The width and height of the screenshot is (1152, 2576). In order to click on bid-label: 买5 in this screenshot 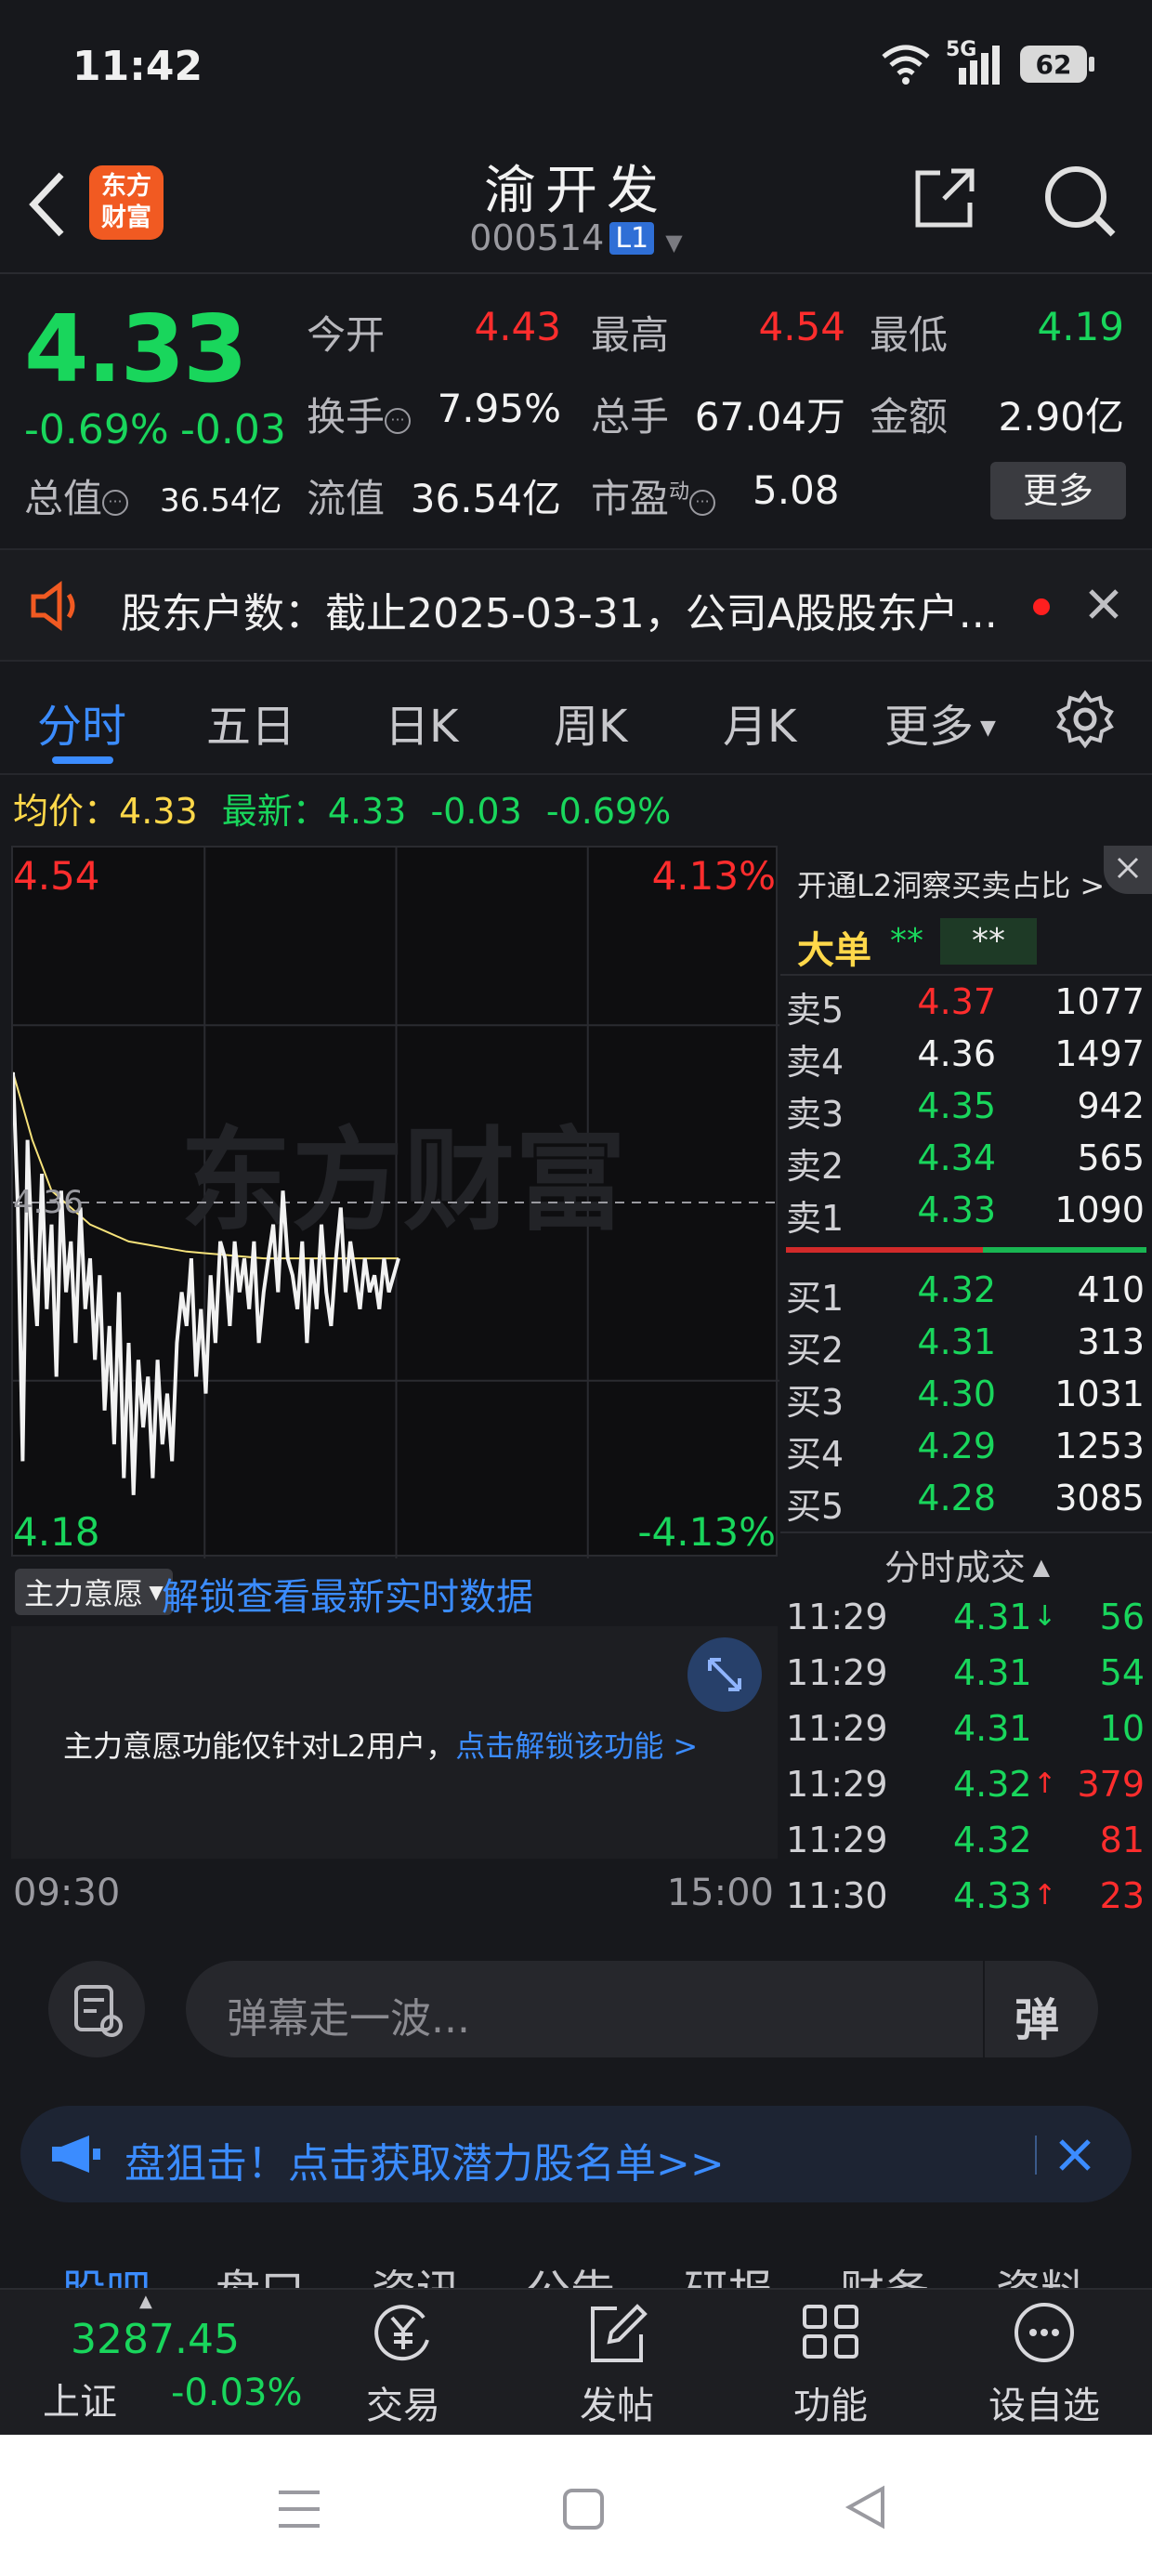, I will do `click(815, 1506)`.